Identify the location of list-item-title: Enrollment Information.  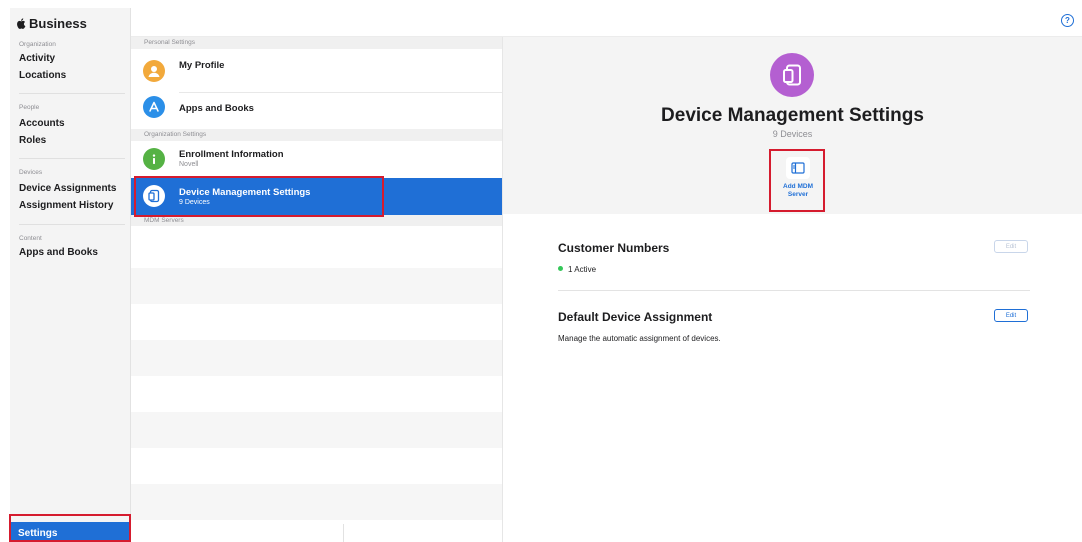
(231, 154).